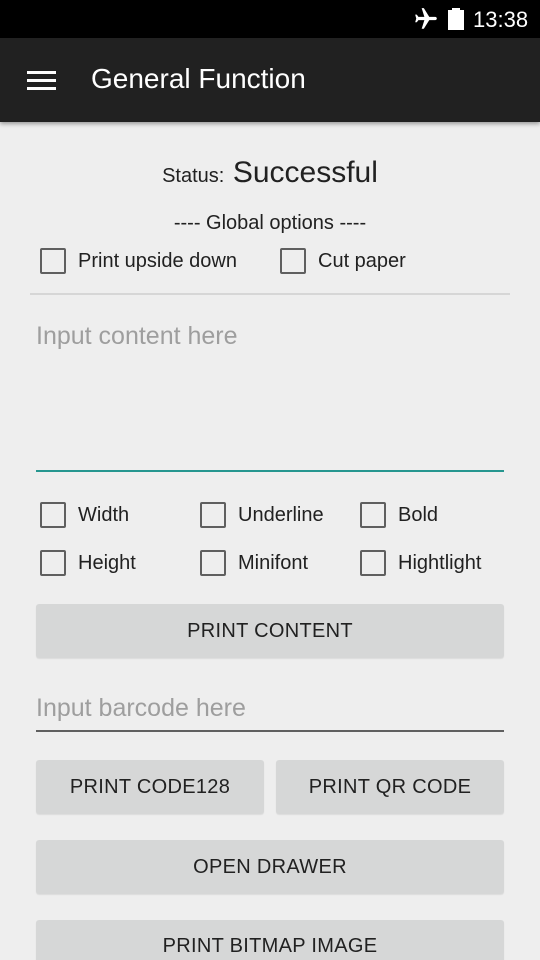  I want to click on cut-paper-checkbox: Cut paper, so click(343, 261).